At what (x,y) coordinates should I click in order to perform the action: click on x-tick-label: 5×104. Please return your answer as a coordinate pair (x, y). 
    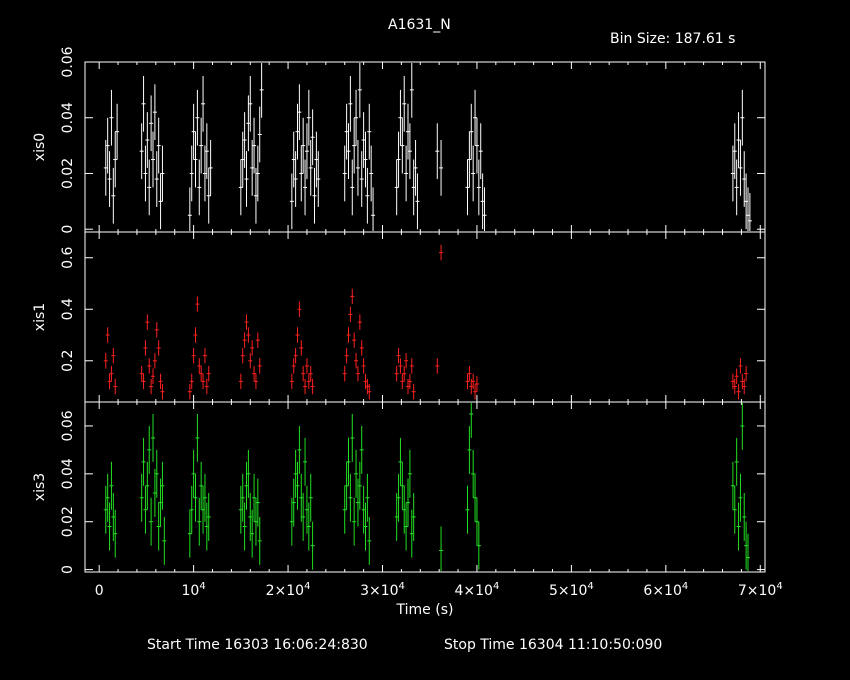
    Looking at the image, I should click on (571, 590).